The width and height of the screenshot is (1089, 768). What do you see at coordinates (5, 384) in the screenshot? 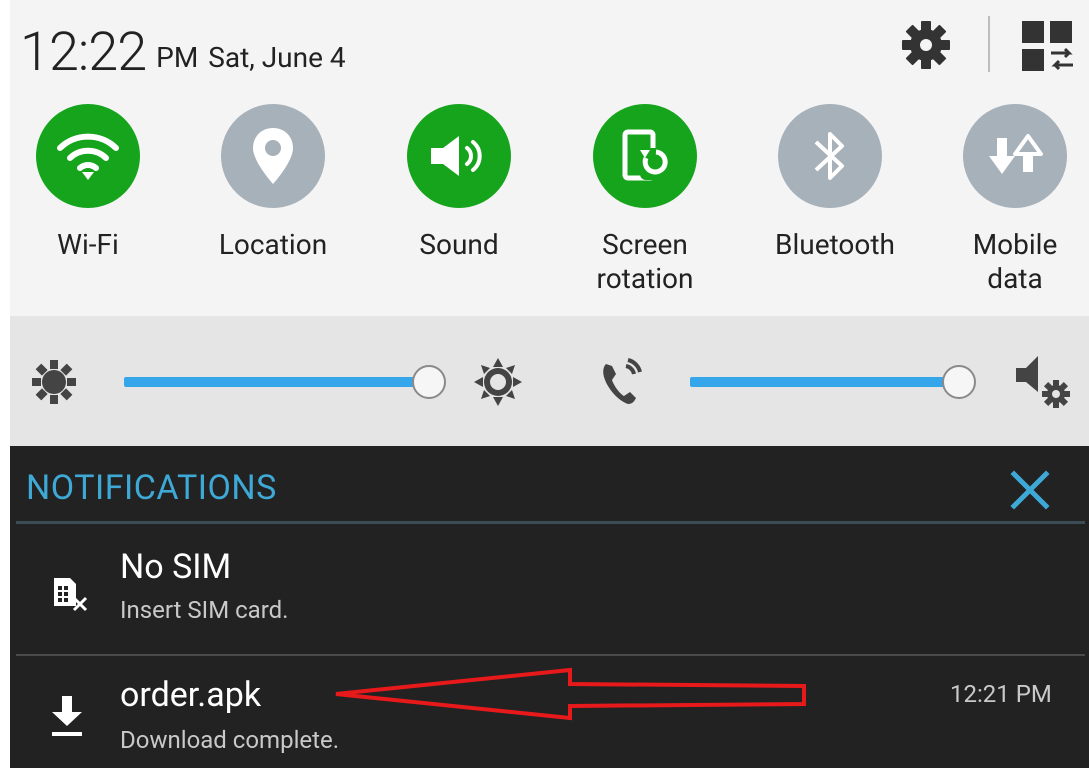
I see `screen-edge` at bounding box center [5, 384].